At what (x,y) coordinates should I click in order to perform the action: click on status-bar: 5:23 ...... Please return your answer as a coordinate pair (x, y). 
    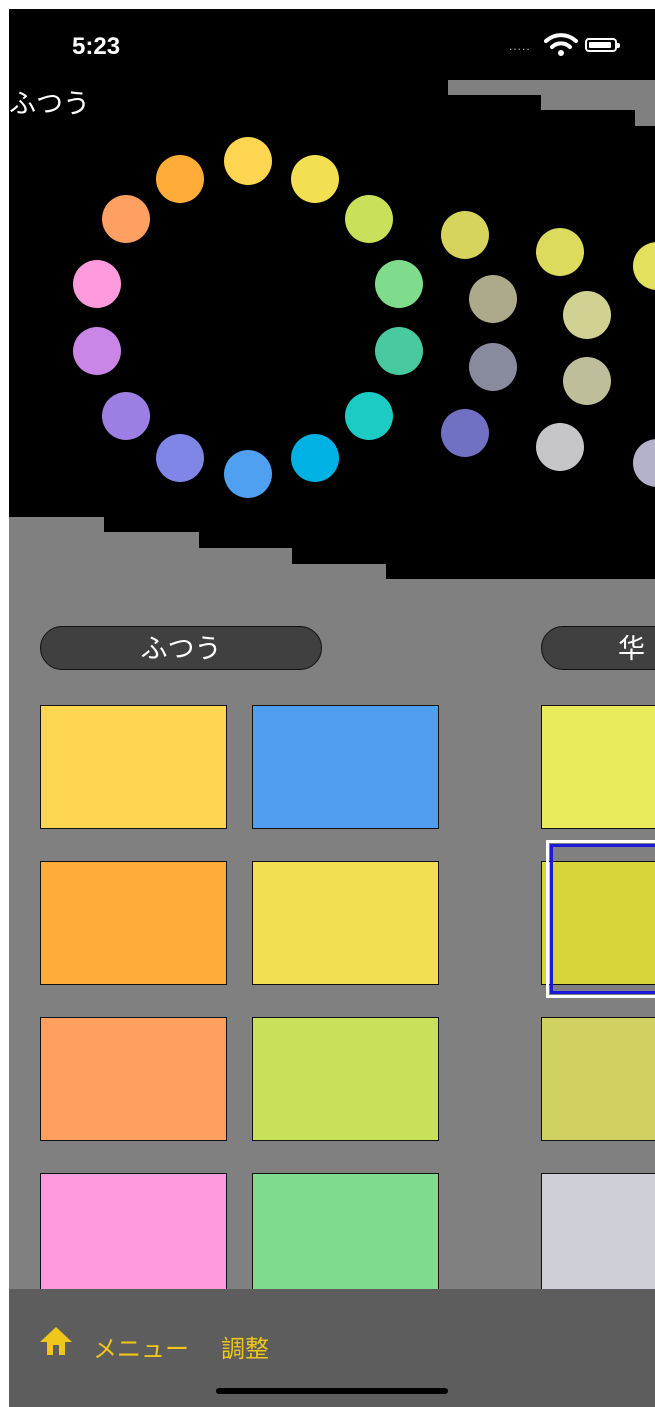
    Looking at the image, I should click on (332, 39).